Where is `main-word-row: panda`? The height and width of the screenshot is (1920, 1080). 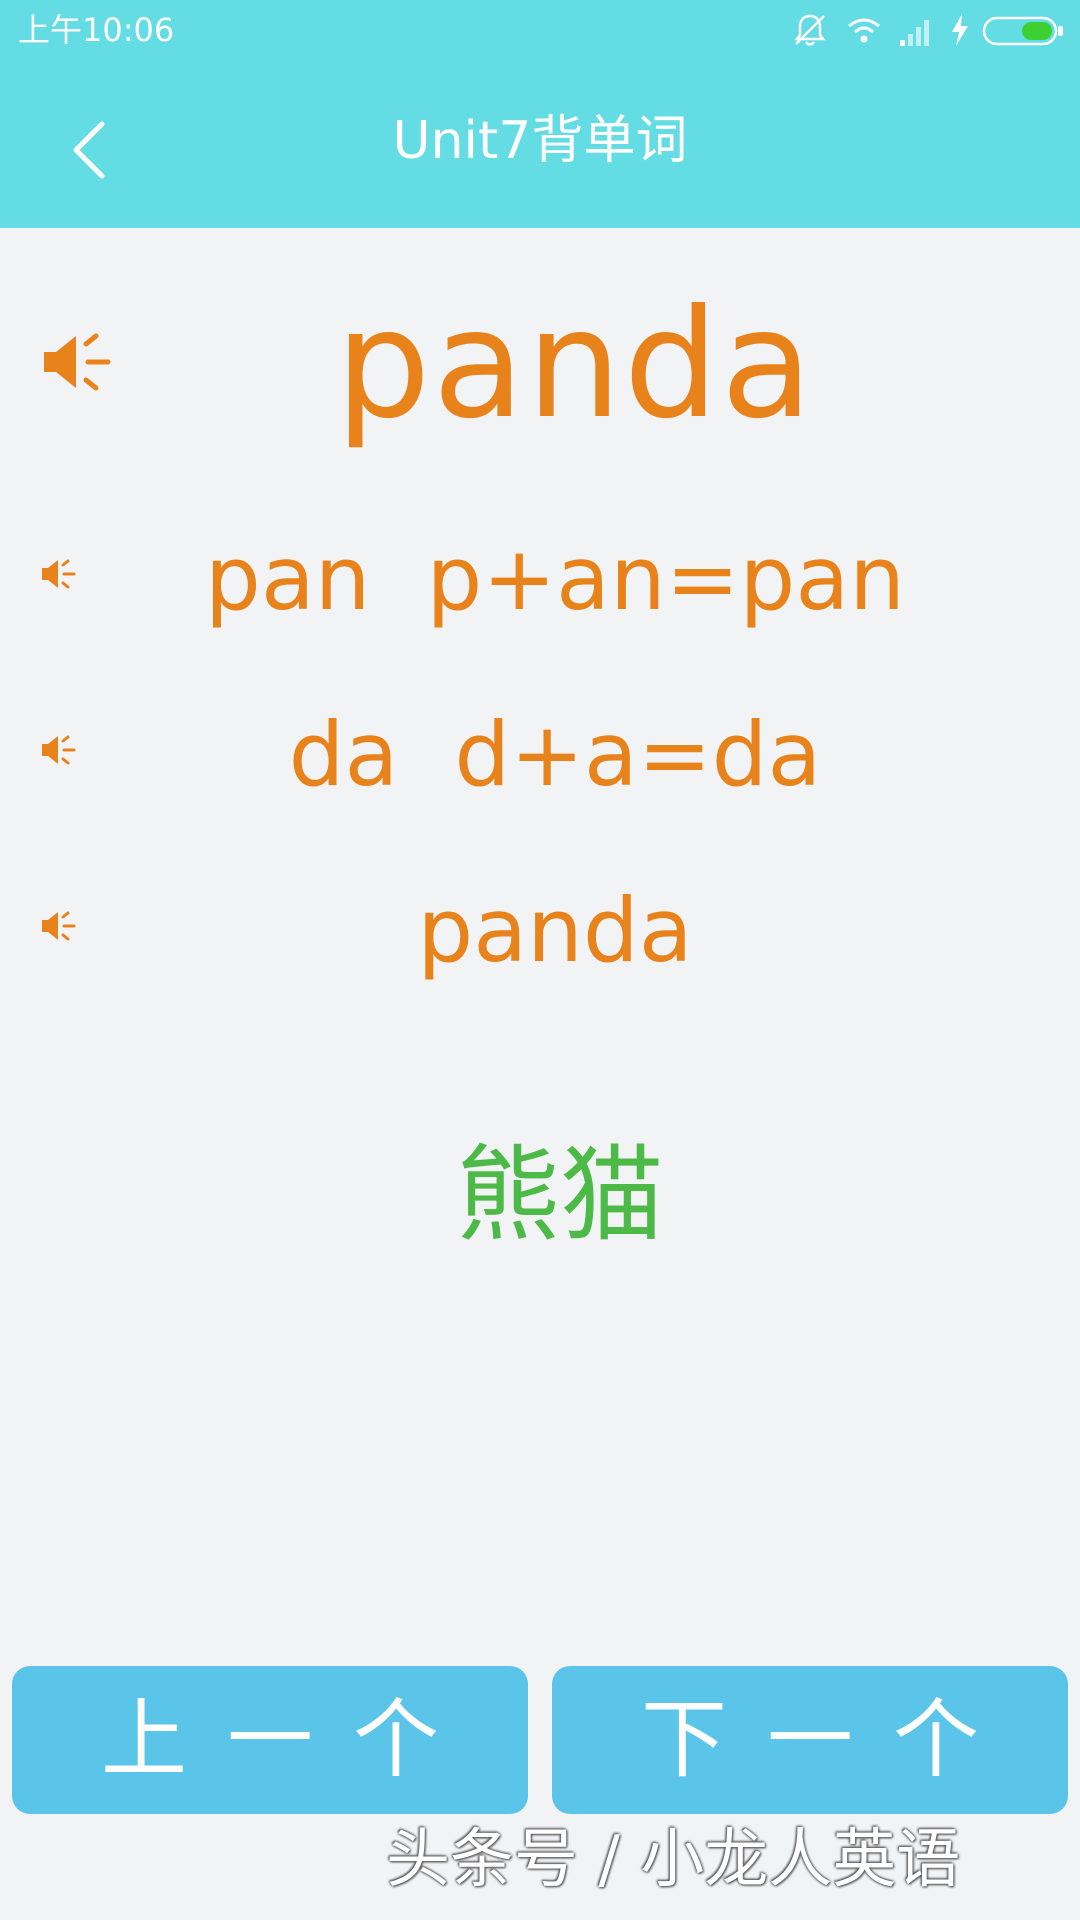 main-word-row: panda is located at coordinates (540, 365).